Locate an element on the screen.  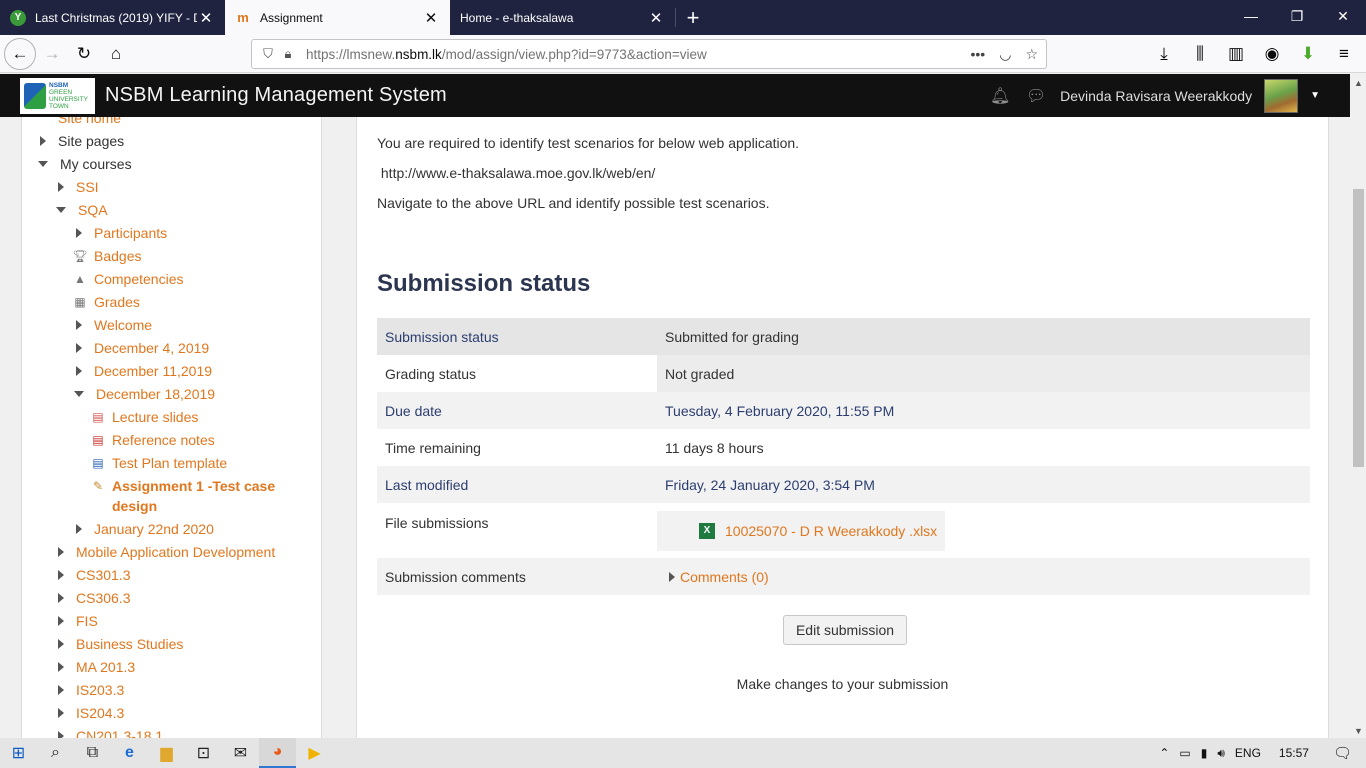
language-indicator: ENG is located at coordinates (1248, 753).